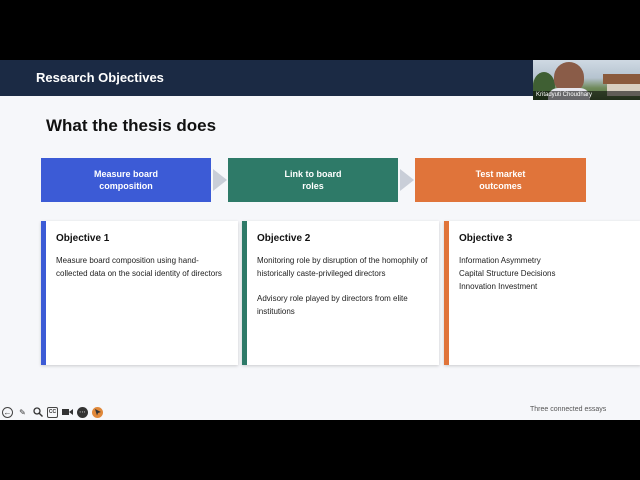 The height and width of the screenshot is (480, 640). I want to click on closed-caption-icon: CC, so click(52, 412).